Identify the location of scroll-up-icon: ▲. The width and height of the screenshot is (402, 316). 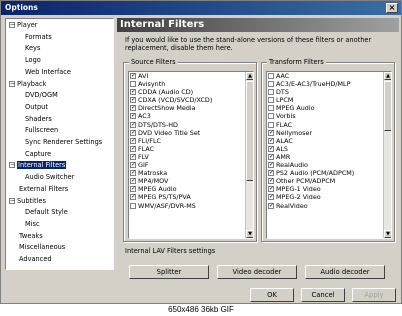
(387, 76).